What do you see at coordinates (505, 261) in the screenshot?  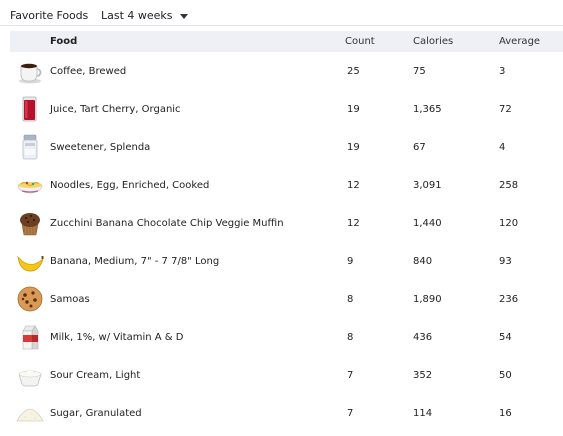 I see `food-average: 93` at bounding box center [505, 261].